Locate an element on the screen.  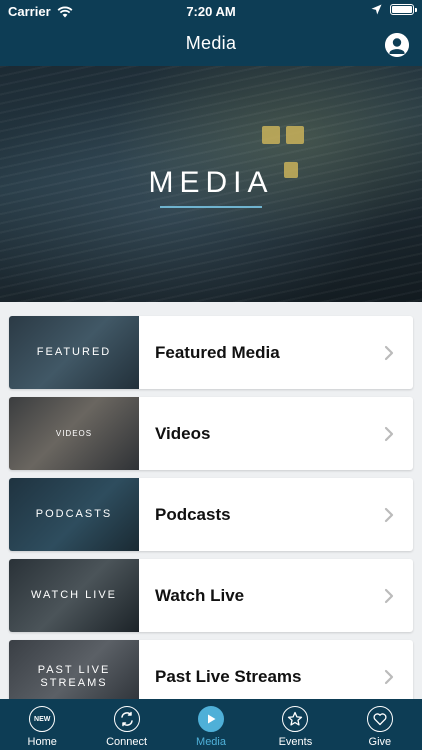
tab-connect: Connect is located at coordinates (126, 724).